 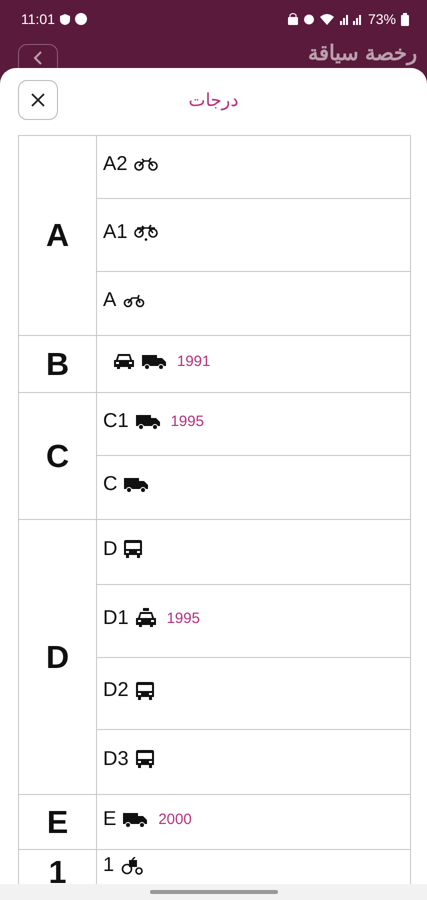 I want to click on category-letter: A, so click(x=58, y=235).